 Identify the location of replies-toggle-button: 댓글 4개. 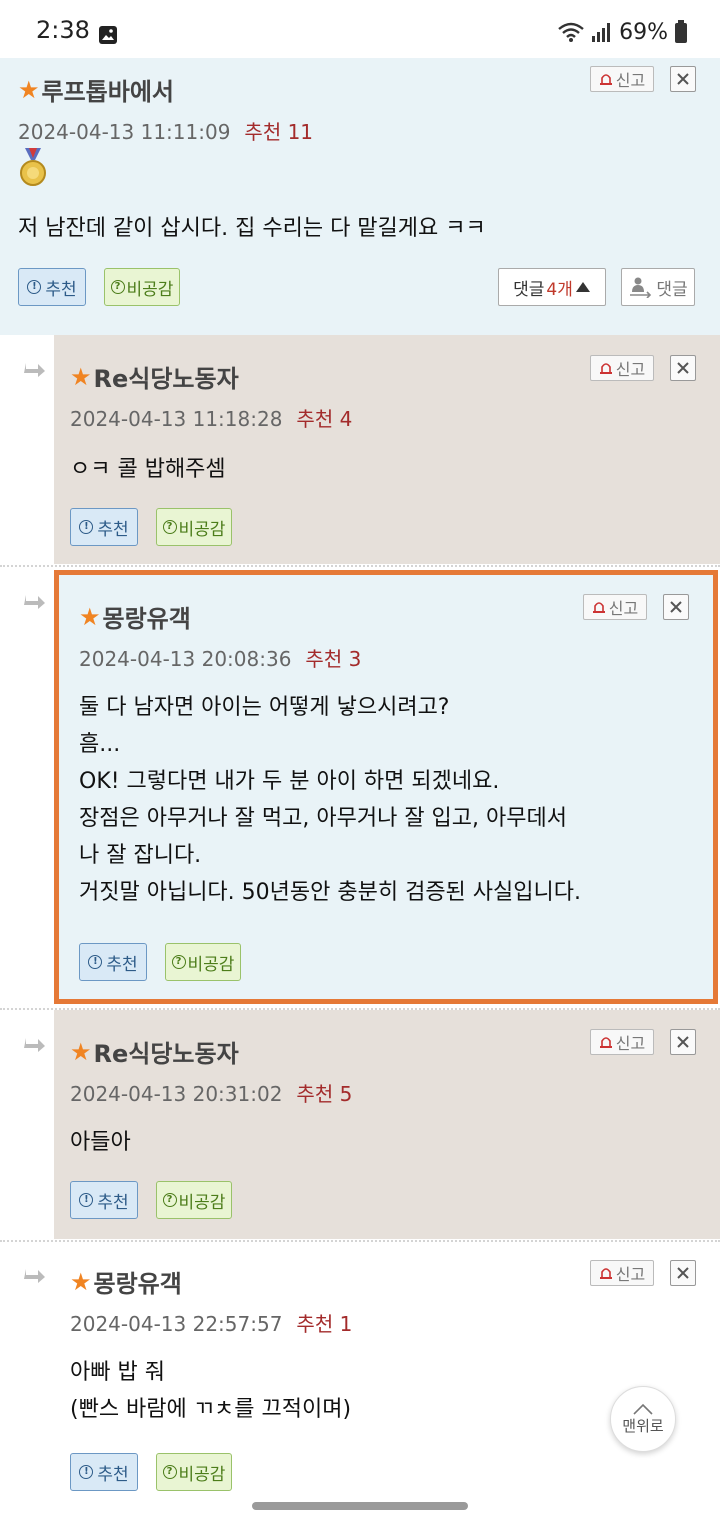
(552, 287).